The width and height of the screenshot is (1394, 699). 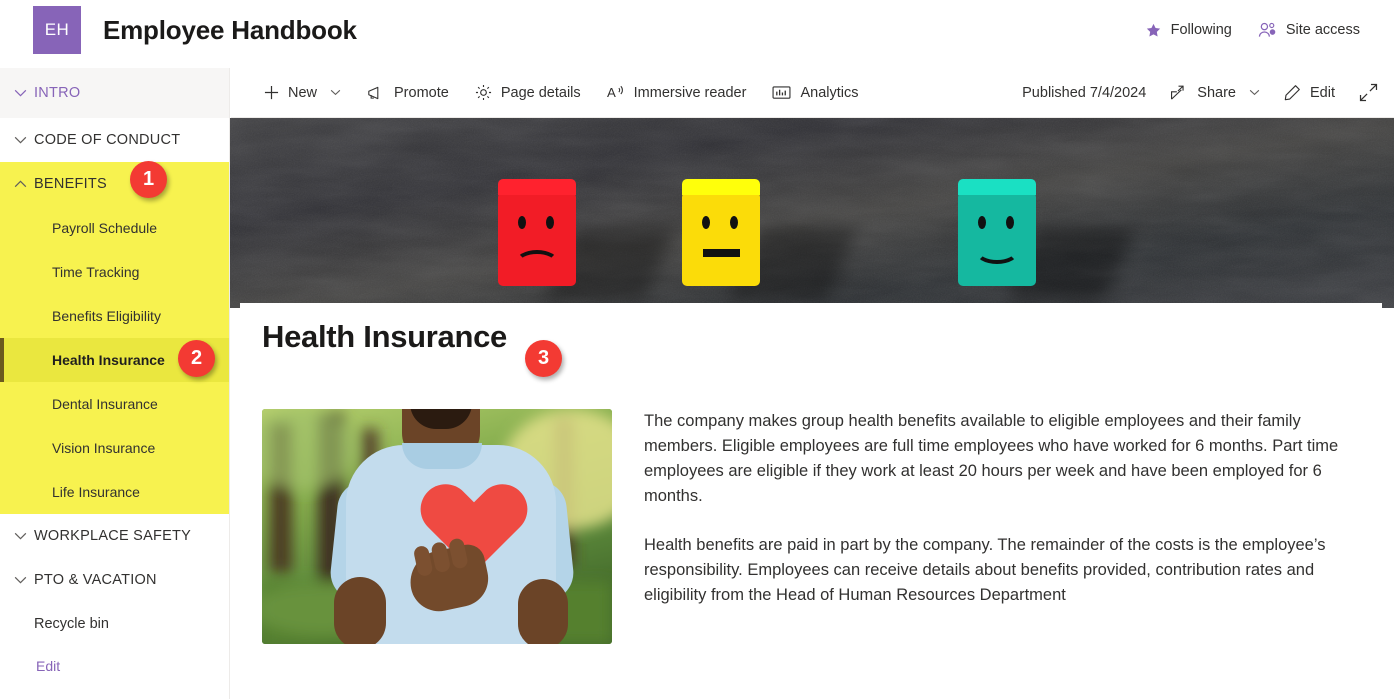 I want to click on promote-label: Promote, so click(x=421, y=92).